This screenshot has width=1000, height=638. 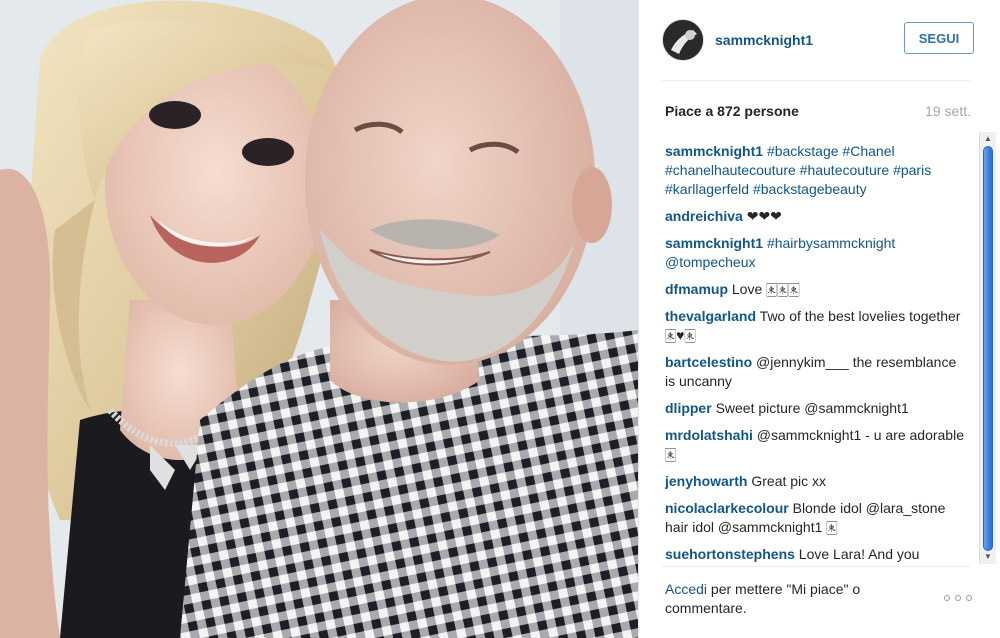 What do you see at coordinates (764, 216) in the screenshot?
I see `comment-text: ❤❤❤` at bounding box center [764, 216].